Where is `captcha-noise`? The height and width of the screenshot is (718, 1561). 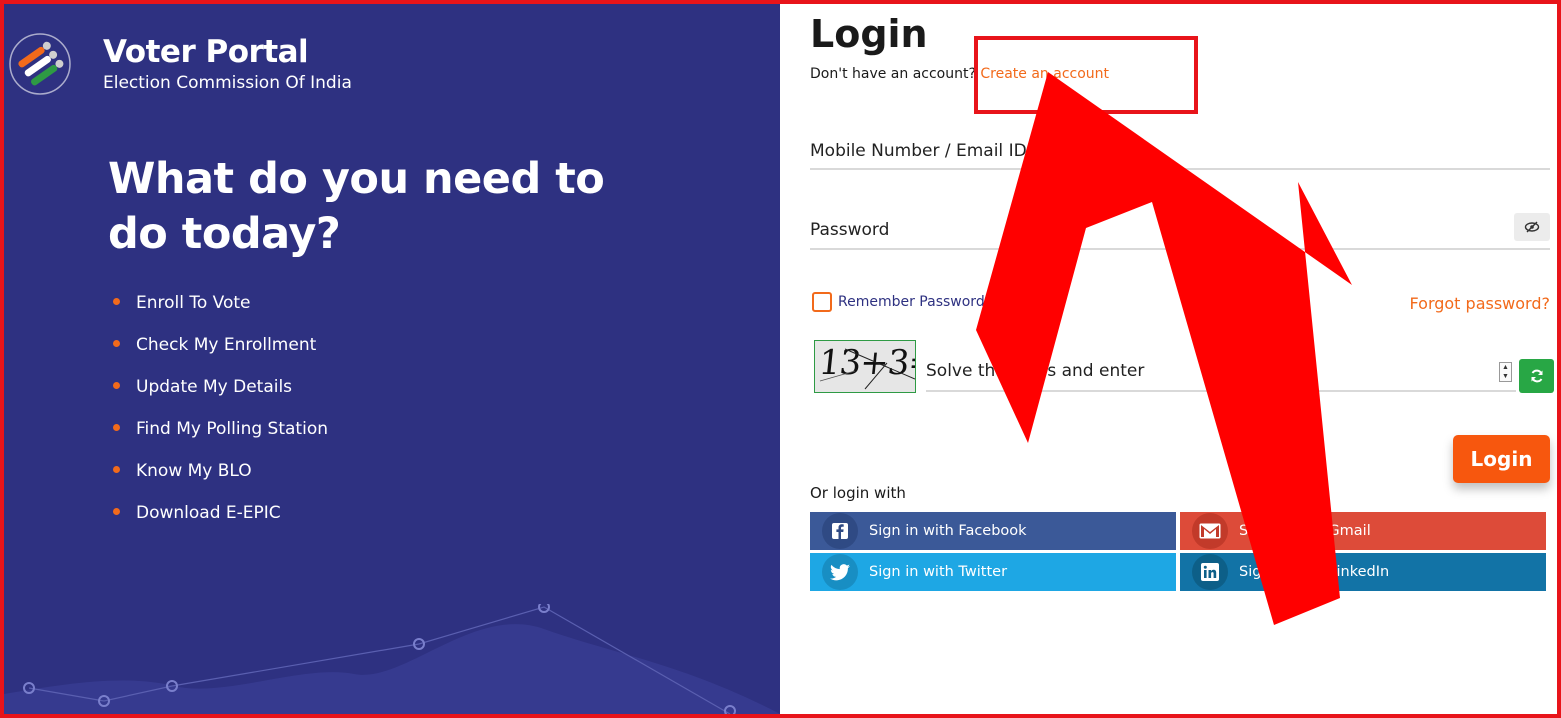
captcha-noise is located at coordinates (867, 369).